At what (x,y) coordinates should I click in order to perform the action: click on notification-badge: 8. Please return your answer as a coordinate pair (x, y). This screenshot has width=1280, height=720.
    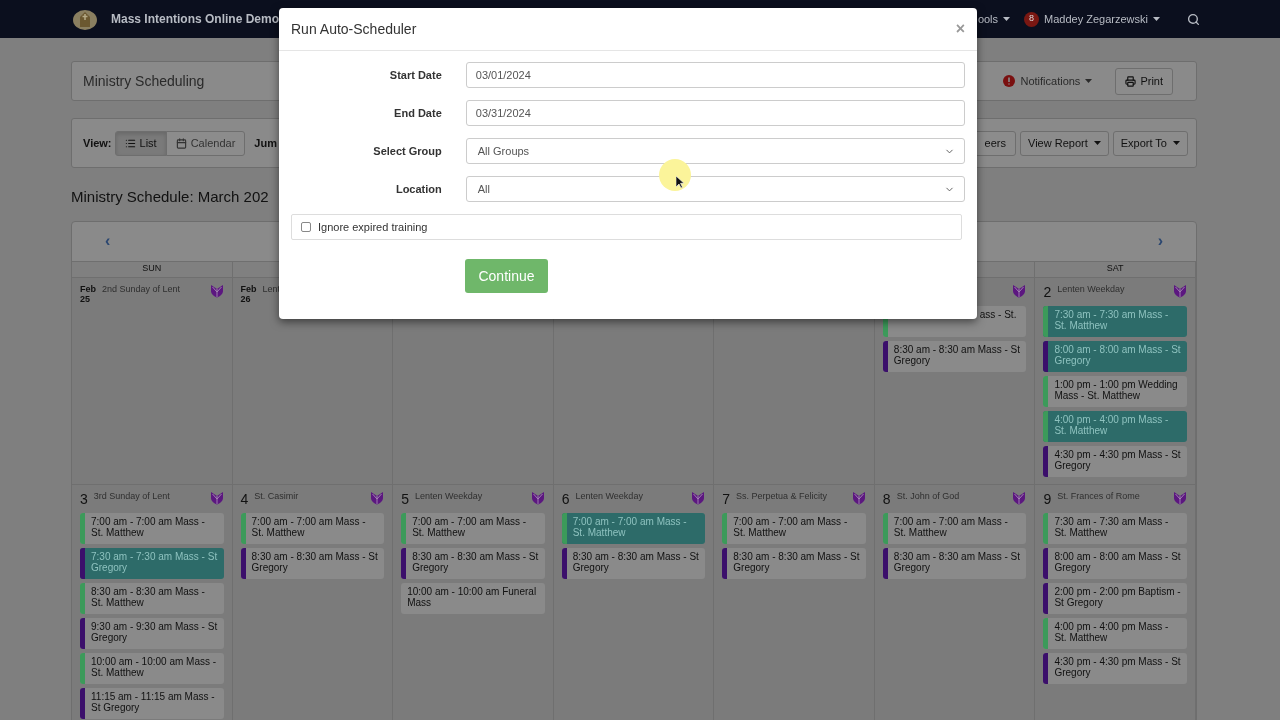
    Looking at the image, I should click on (1032, 19).